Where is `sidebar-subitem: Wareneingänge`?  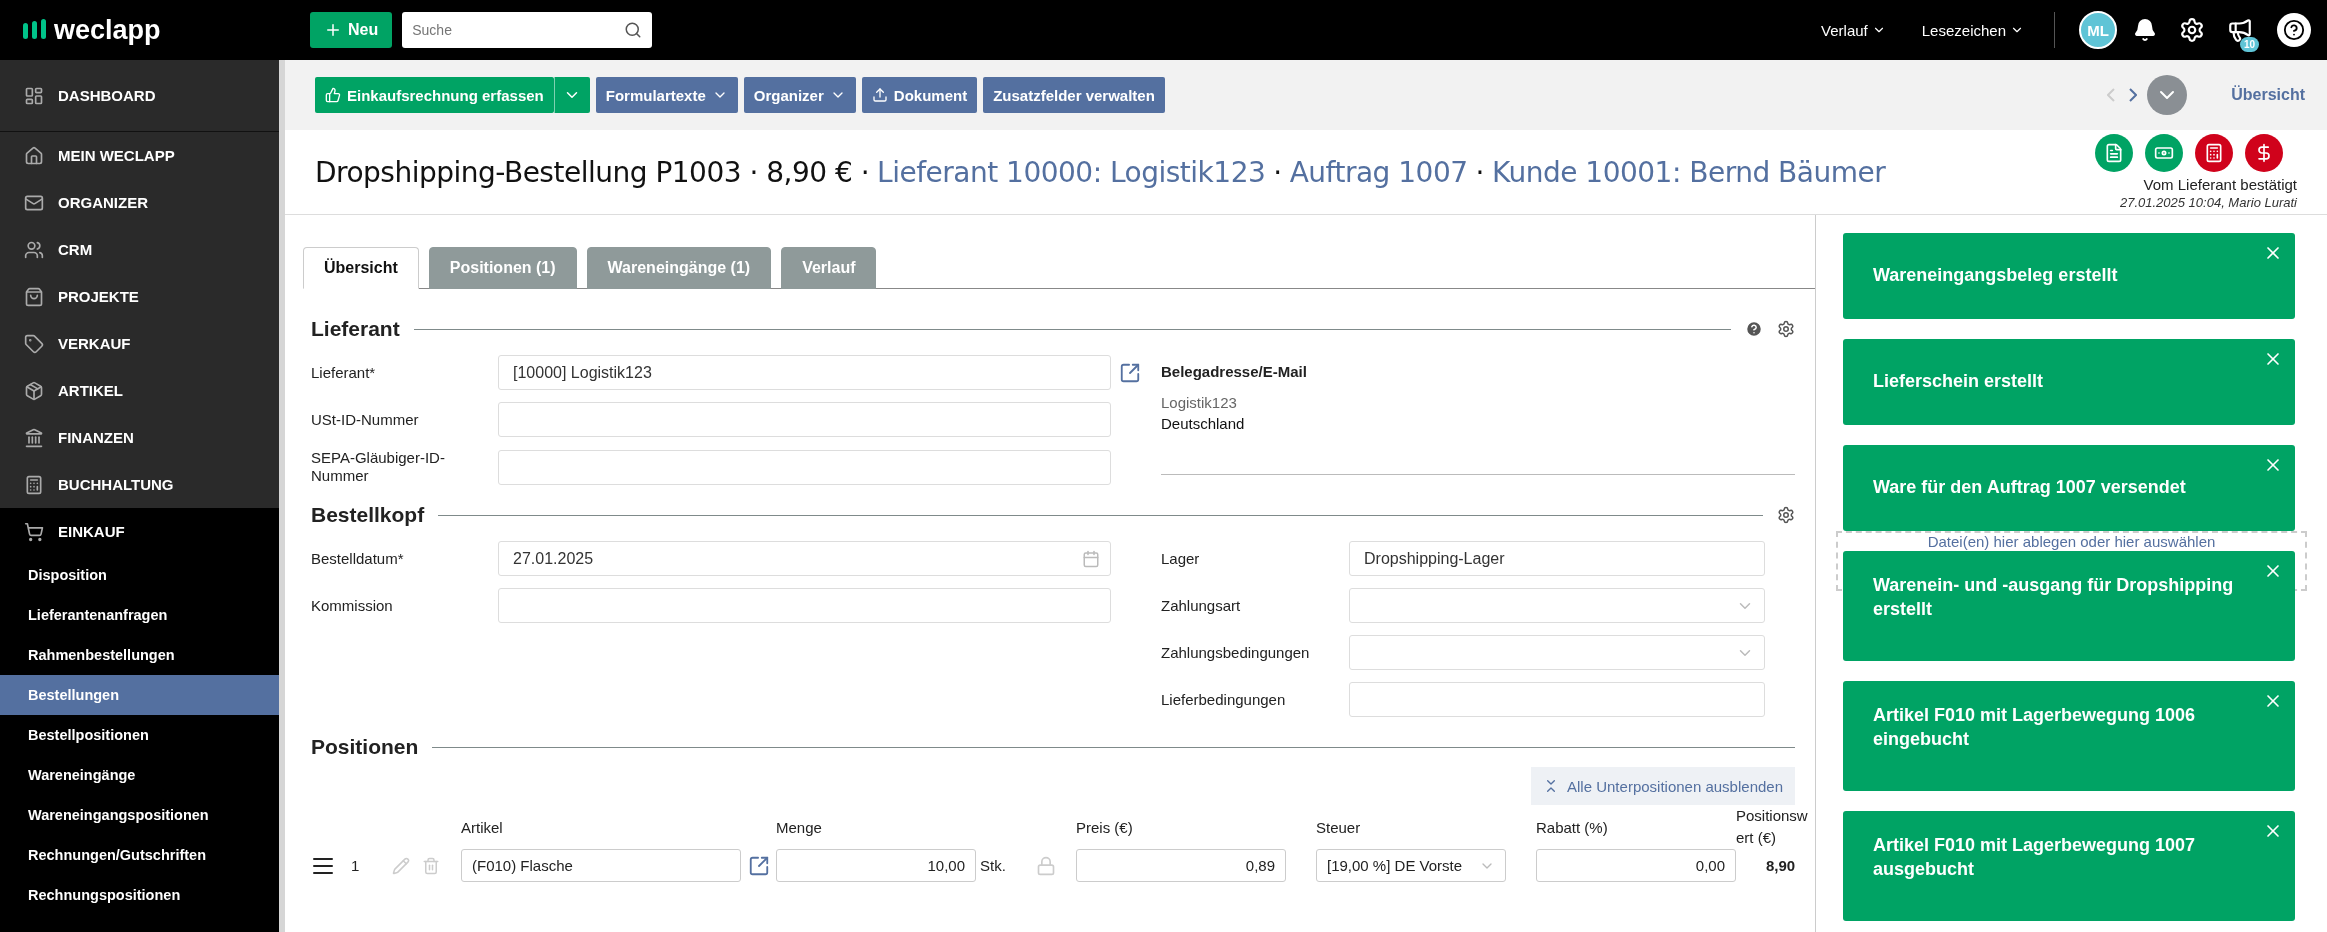 sidebar-subitem: Wareneingänge is located at coordinates (139, 775).